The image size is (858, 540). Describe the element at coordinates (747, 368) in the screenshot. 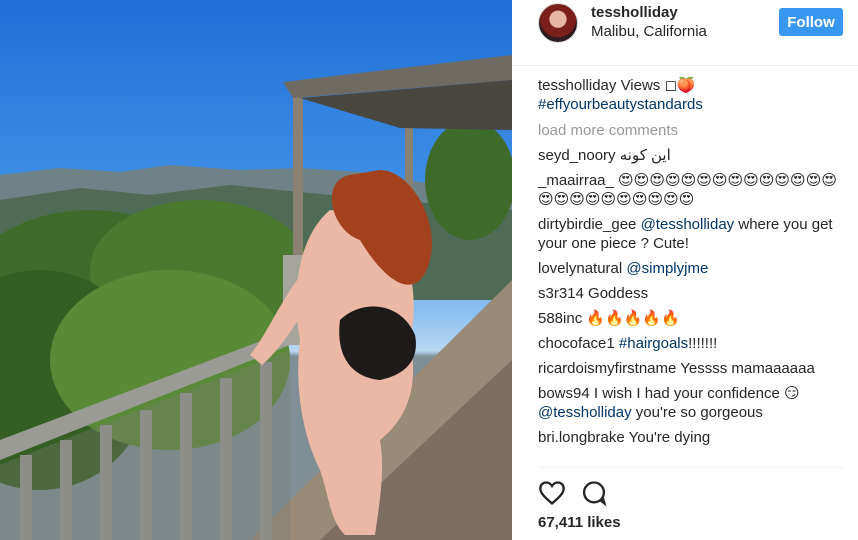

I see `comment-text: Yessss mamaaaaaa` at that location.